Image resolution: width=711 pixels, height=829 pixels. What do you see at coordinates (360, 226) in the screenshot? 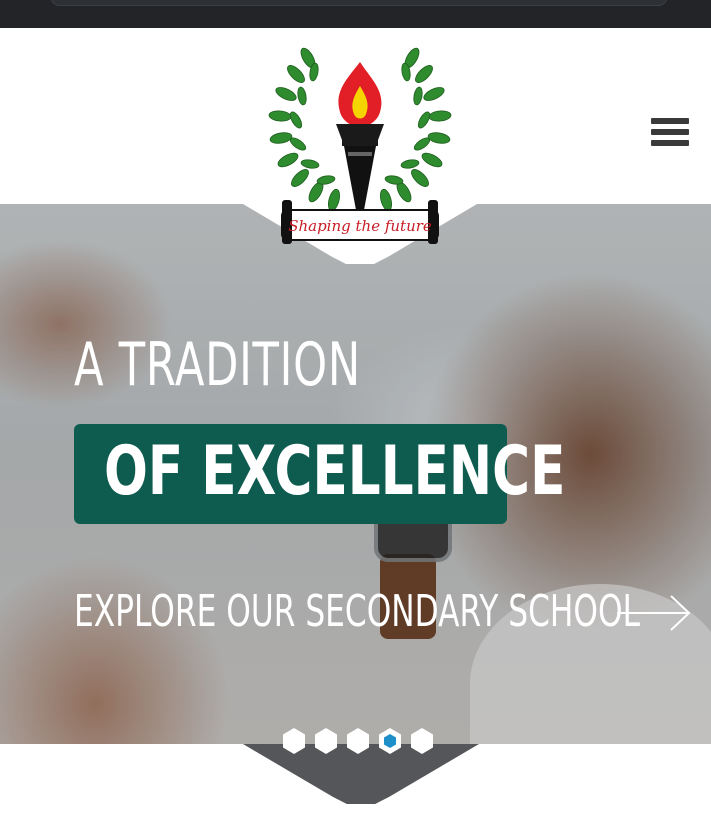
I see `logo-motto: Shaping the future` at bounding box center [360, 226].